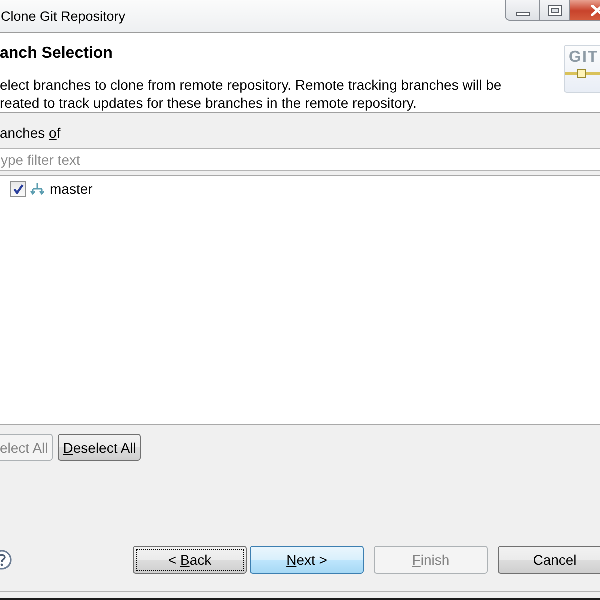 The width and height of the screenshot is (600, 600). What do you see at coordinates (251, 94) in the screenshot?
I see `page-description: elect branches to clone from remote repository. Remote tracking branches will be reated to track updates for these branches in the remote repository.` at bounding box center [251, 94].